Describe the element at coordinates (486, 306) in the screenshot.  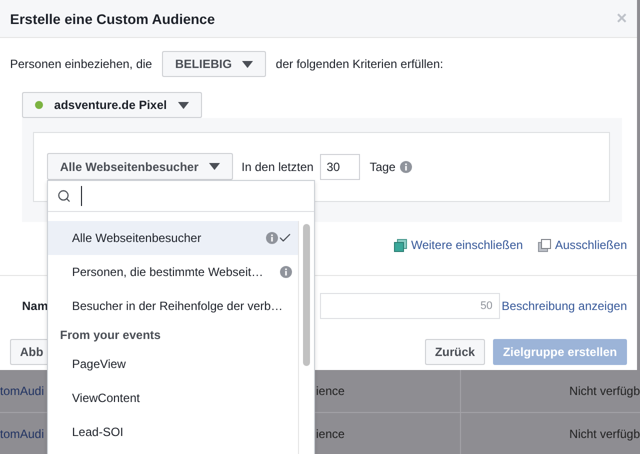
I see `character-counter: 50` at that location.